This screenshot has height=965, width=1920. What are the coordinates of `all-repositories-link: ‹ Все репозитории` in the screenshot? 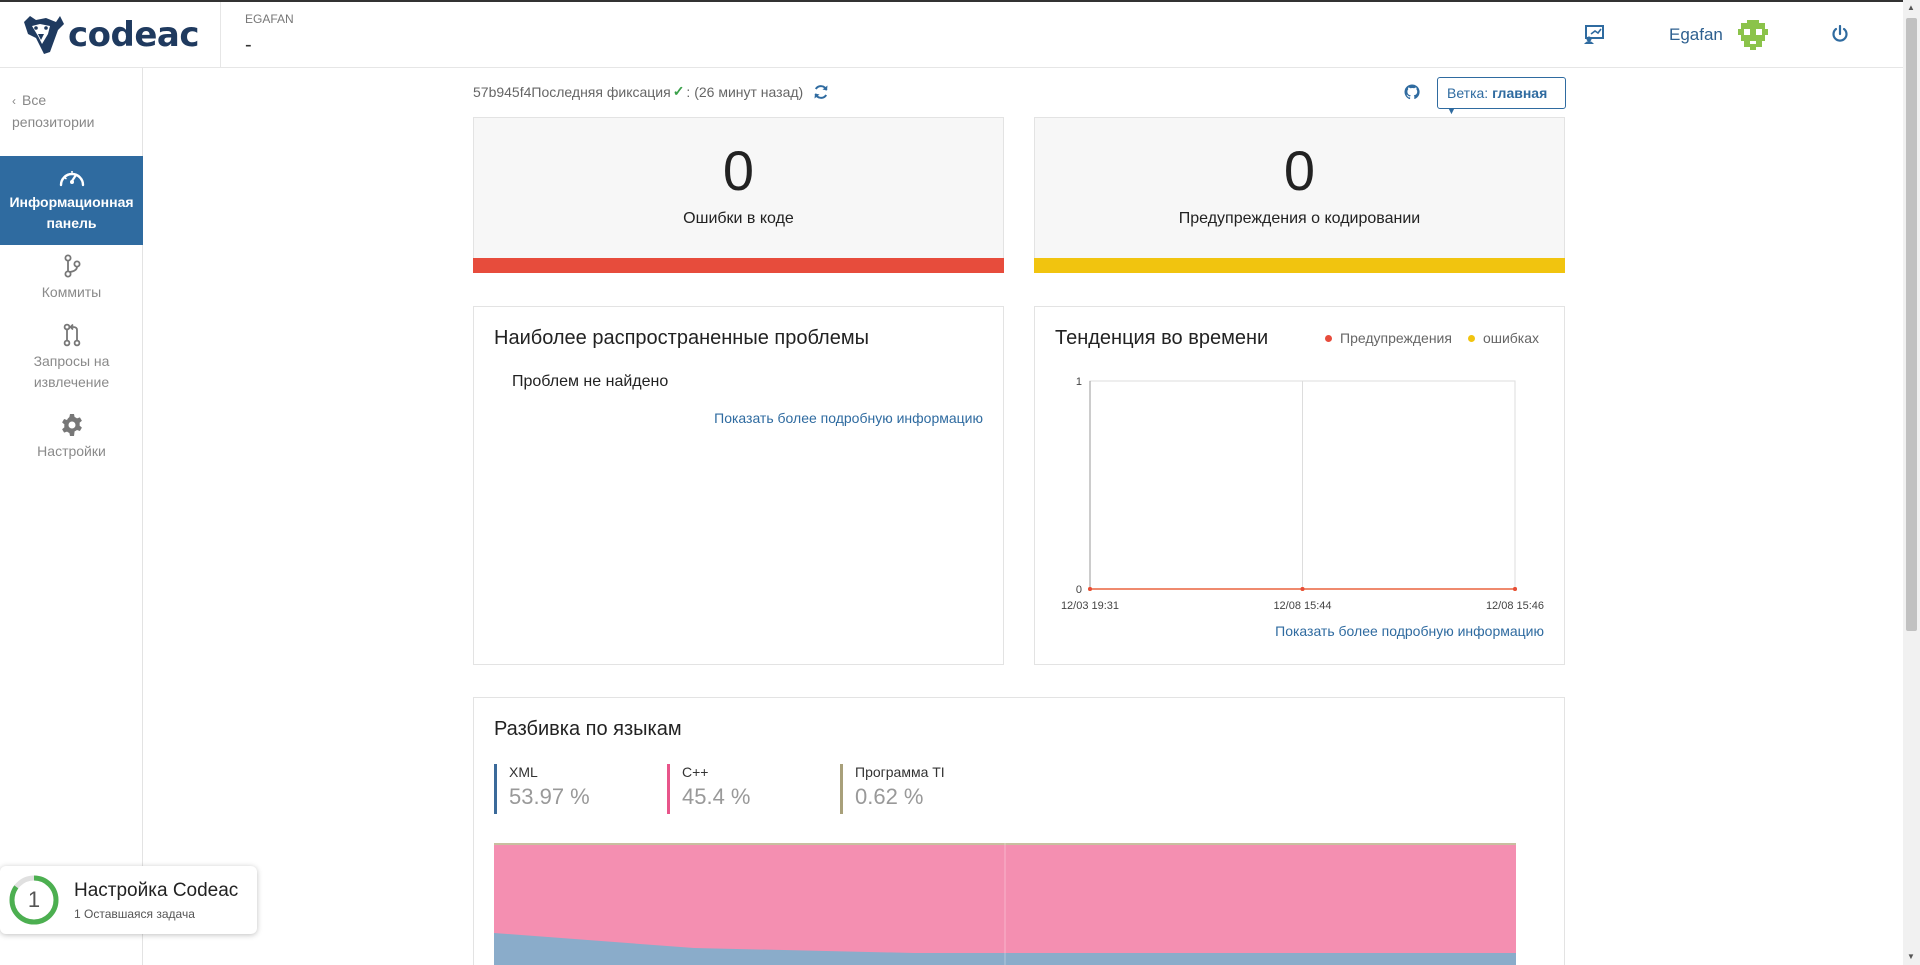 It's located at (72, 111).